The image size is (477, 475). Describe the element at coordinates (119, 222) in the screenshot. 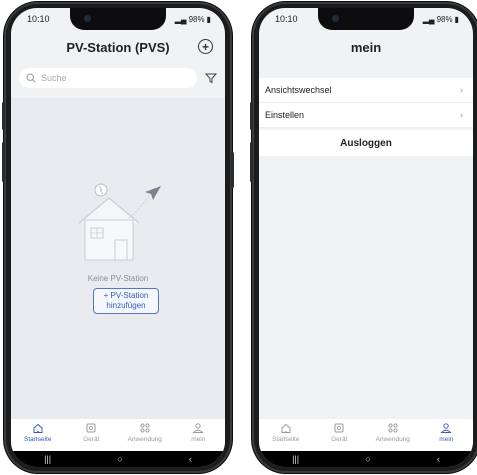

I see `empty-house-illustration` at that location.